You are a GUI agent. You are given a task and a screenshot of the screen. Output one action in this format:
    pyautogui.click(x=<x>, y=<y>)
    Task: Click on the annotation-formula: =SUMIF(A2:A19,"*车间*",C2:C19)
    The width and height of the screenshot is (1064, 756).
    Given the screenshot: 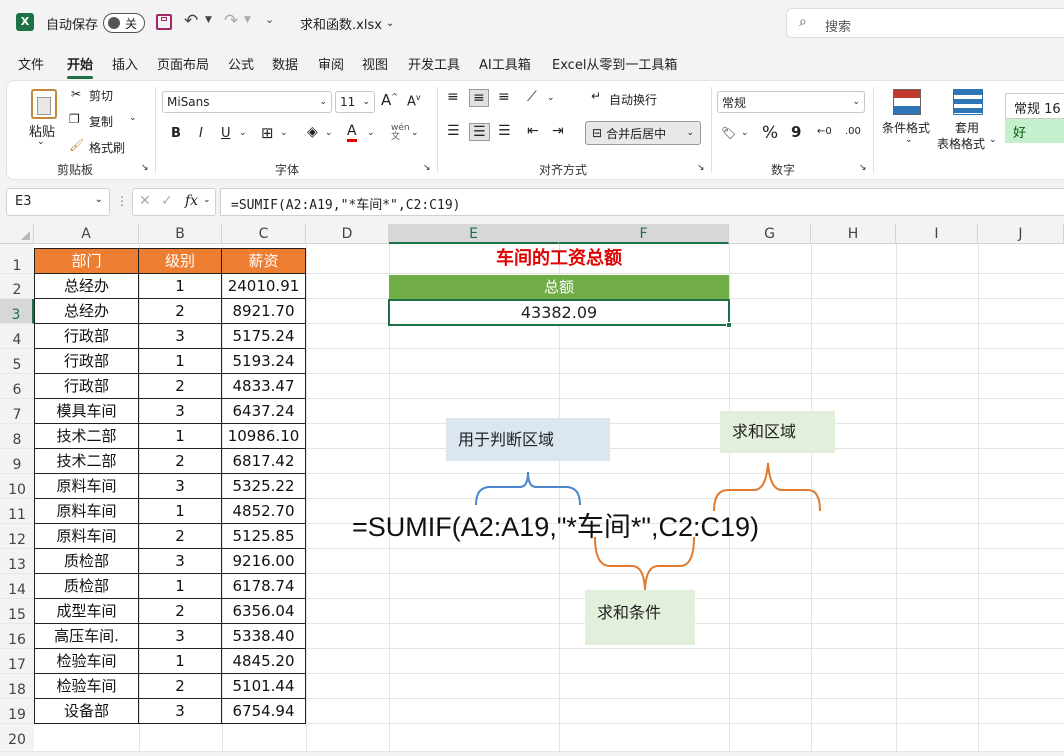 What is the action you would take?
    pyautogui.click(x=555, y=524)
    